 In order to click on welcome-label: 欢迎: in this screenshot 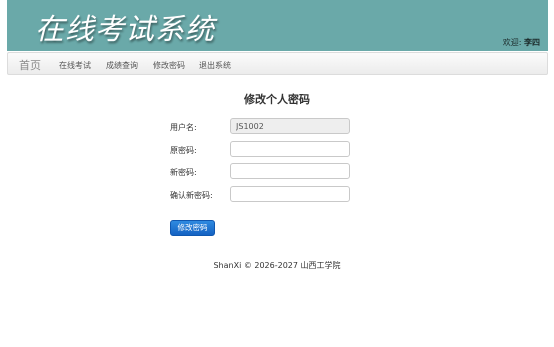, I will do `click(512, 42)`.